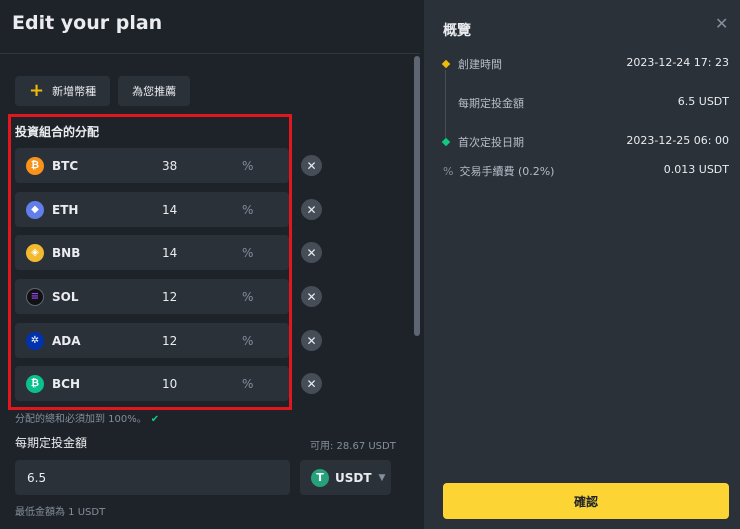  Describe the element at coordinates (446, 142) in the screenshot. I see `timeline-end-icon` at that location.